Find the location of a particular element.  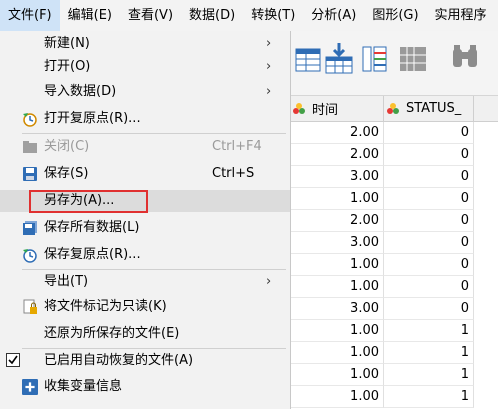

menu-graphs: 图形(G) is located at coordinates (395, 15).